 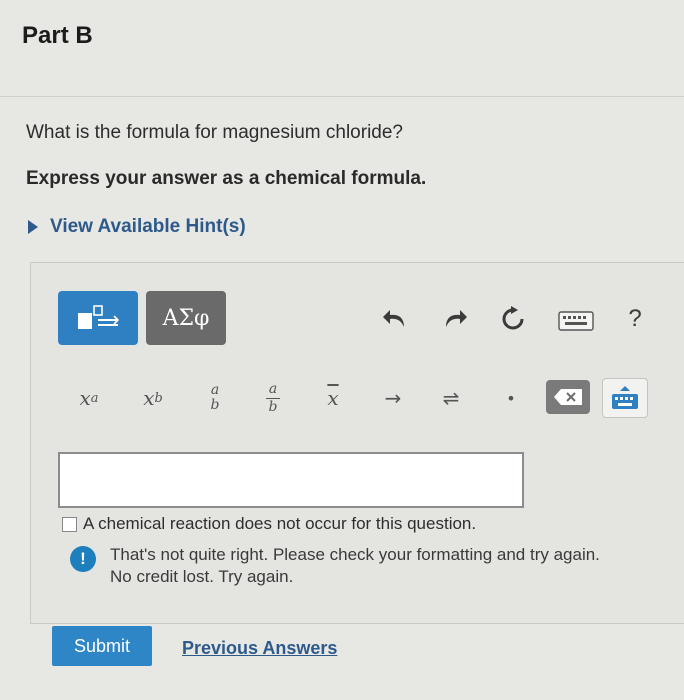 What do you see at coordinates (215, 390) in the screenshot?
I see `stack-top: a` at bounding box center [215, 390].